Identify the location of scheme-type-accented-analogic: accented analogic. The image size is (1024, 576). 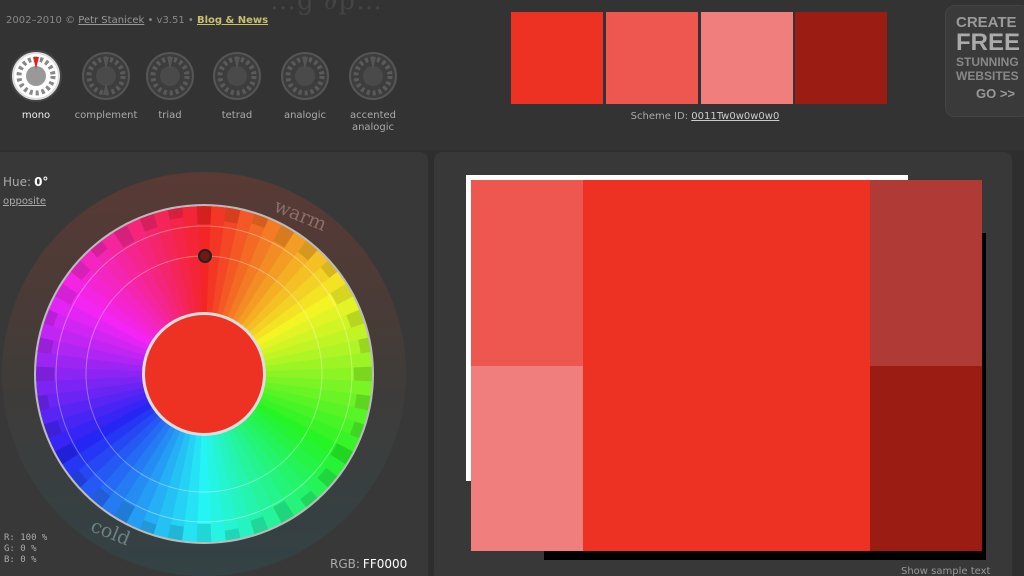
(373, 93).